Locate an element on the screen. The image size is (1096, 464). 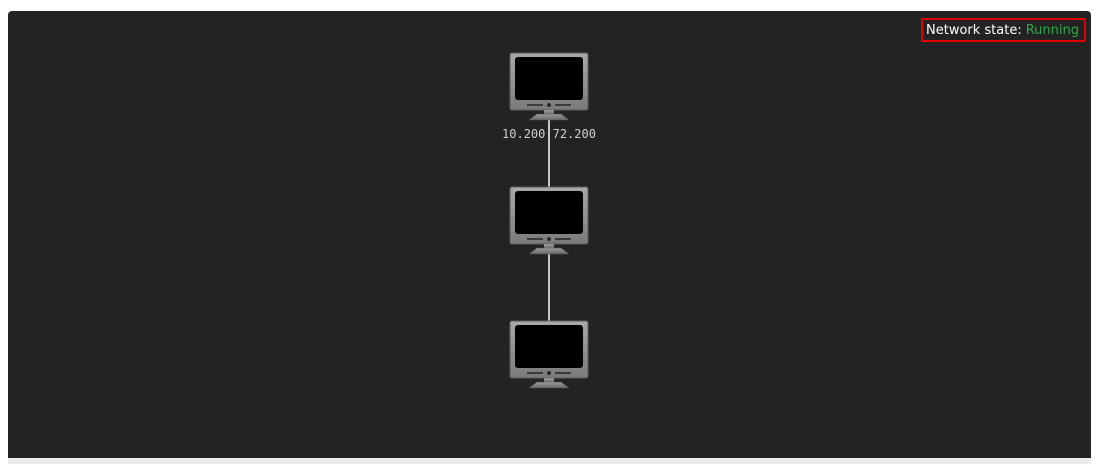
node-ip-label: 10.200.72.200 is located at coordinates (549, 134).